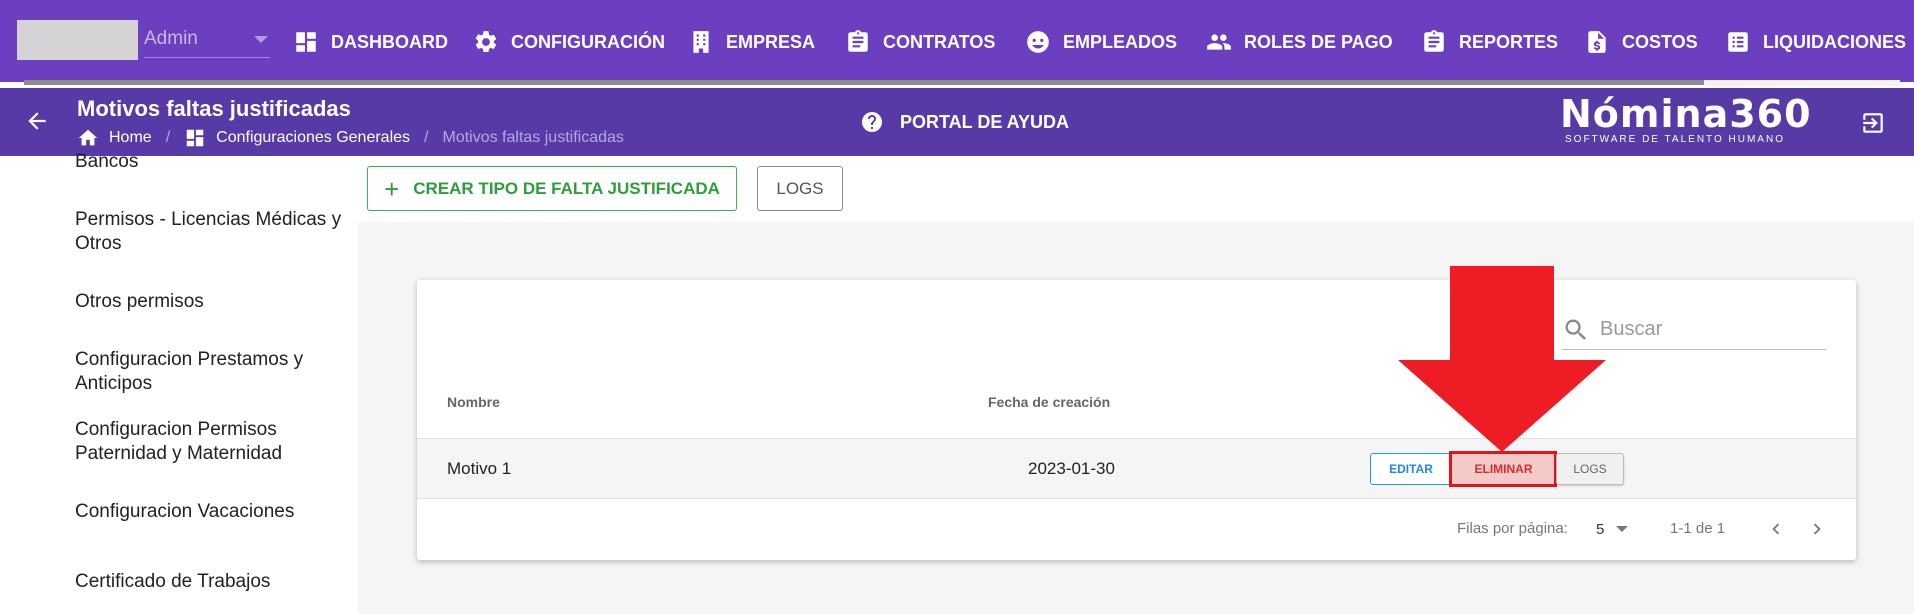  What do you see at coordinates (1136, 468) in the screenshot?
I see `table-row` at bounding box center [1136, 468].